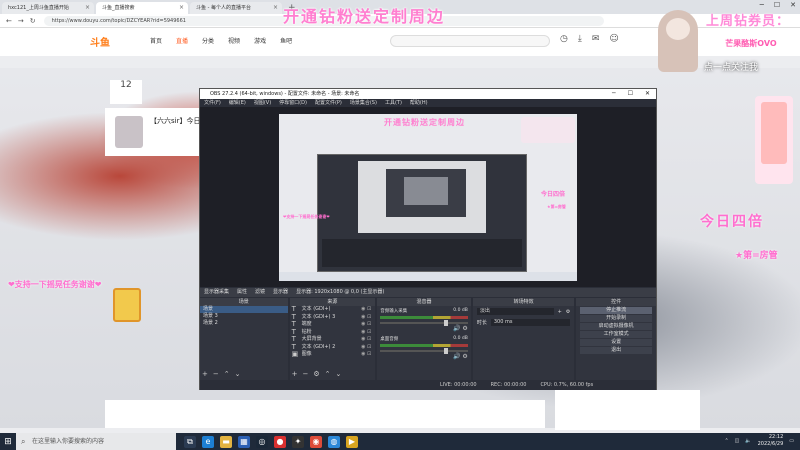 The width and height of the screenshot is (800, 450). I want to click on scene-item: 场景 2, so click(244, 323).